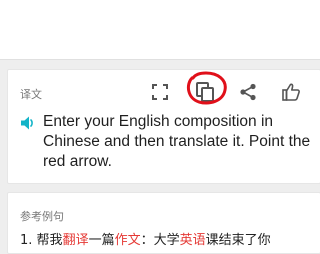 Image resolution: width=320 pixels, height=254 pixels. Describe the element at coordinates (248, 92) in the screenshot. I see `share-icon` at that location.